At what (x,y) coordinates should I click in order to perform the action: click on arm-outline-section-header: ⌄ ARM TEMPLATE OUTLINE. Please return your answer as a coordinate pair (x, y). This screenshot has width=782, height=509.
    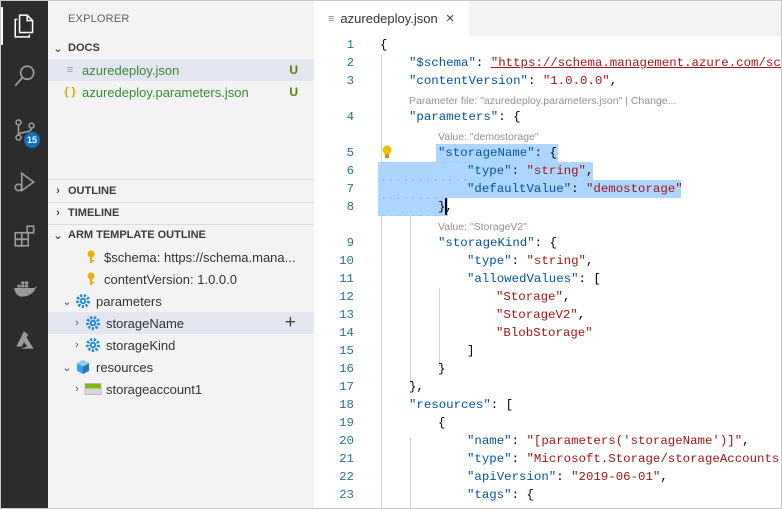
    Looking at the image, I should click on (181, 235).